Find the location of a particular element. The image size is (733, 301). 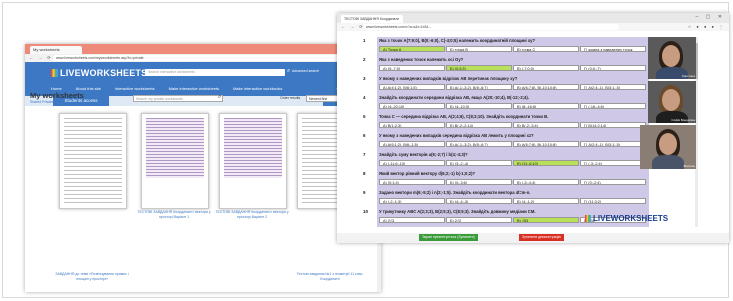

answer-option: Б) (4;-4;-3) is located at coordinates (479, 201).